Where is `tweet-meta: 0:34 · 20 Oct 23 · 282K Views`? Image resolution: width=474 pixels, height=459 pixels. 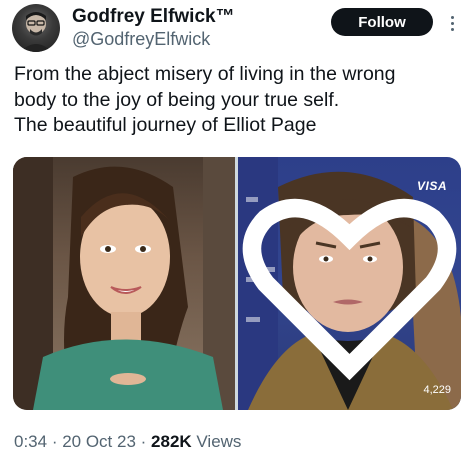 tweet-meta: 0:34 · 20 Oct 23 · 282K Views is located at coordinates (127, 442).